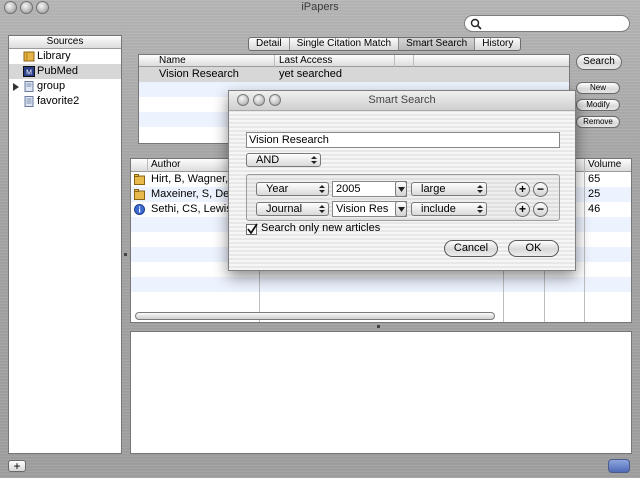 The height and width of the screenshot is (478, 640). What do you see at coordinates (555, 23) in the screenshot?
I see `search-input` at bounding box center [555, 23].